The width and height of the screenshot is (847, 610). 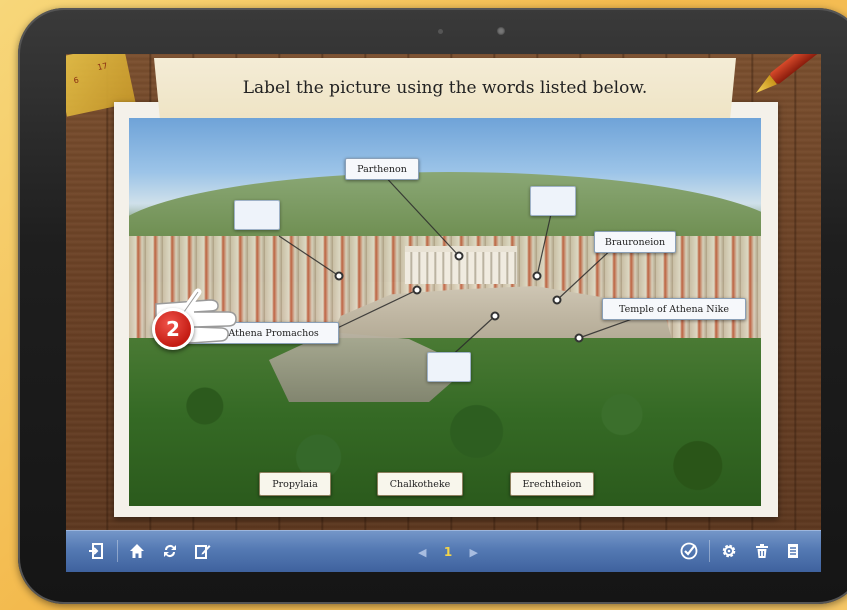 I want to click on exit-icon, so click(x=96, y=551).